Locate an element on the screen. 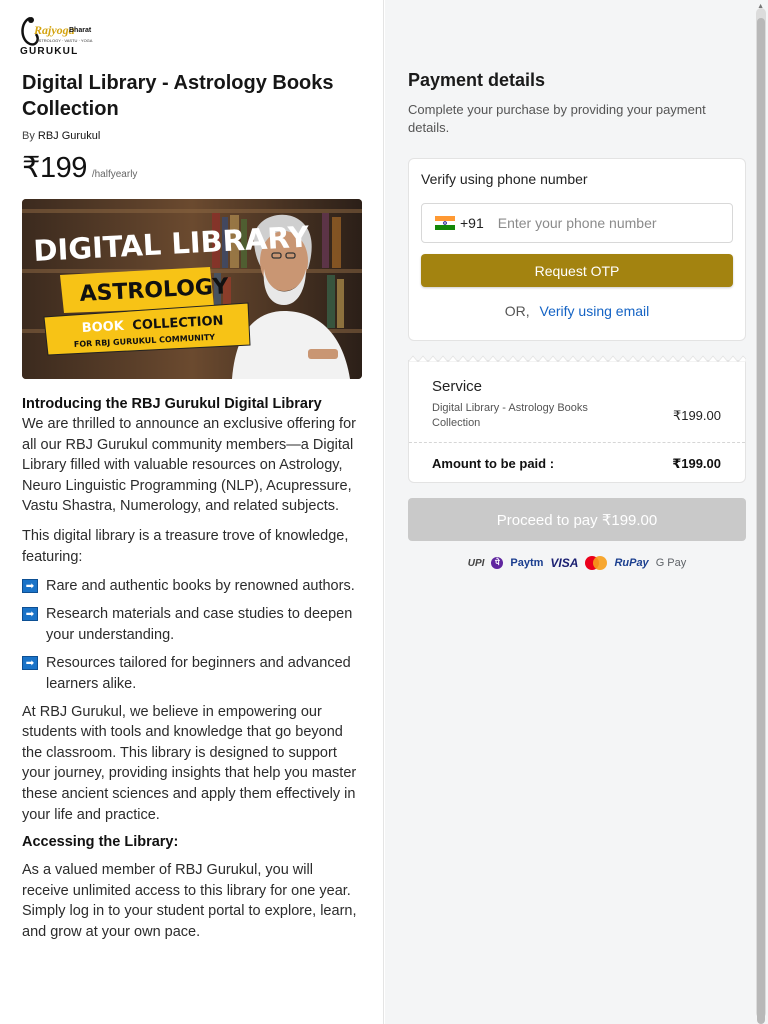  ticket-edge is located at coordinates (577, 358).